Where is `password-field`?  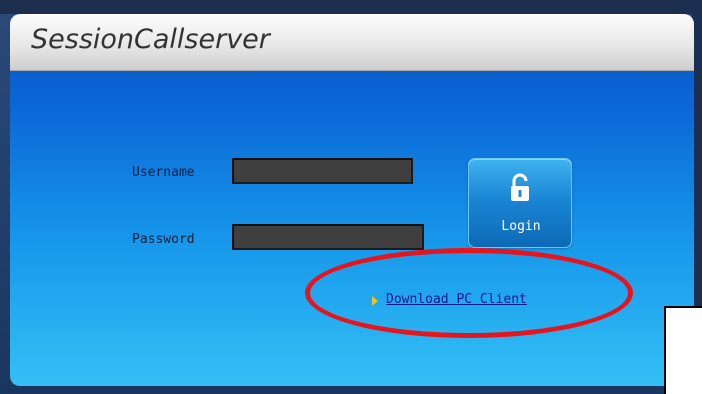
password-field is located at coordinates (328, 237).